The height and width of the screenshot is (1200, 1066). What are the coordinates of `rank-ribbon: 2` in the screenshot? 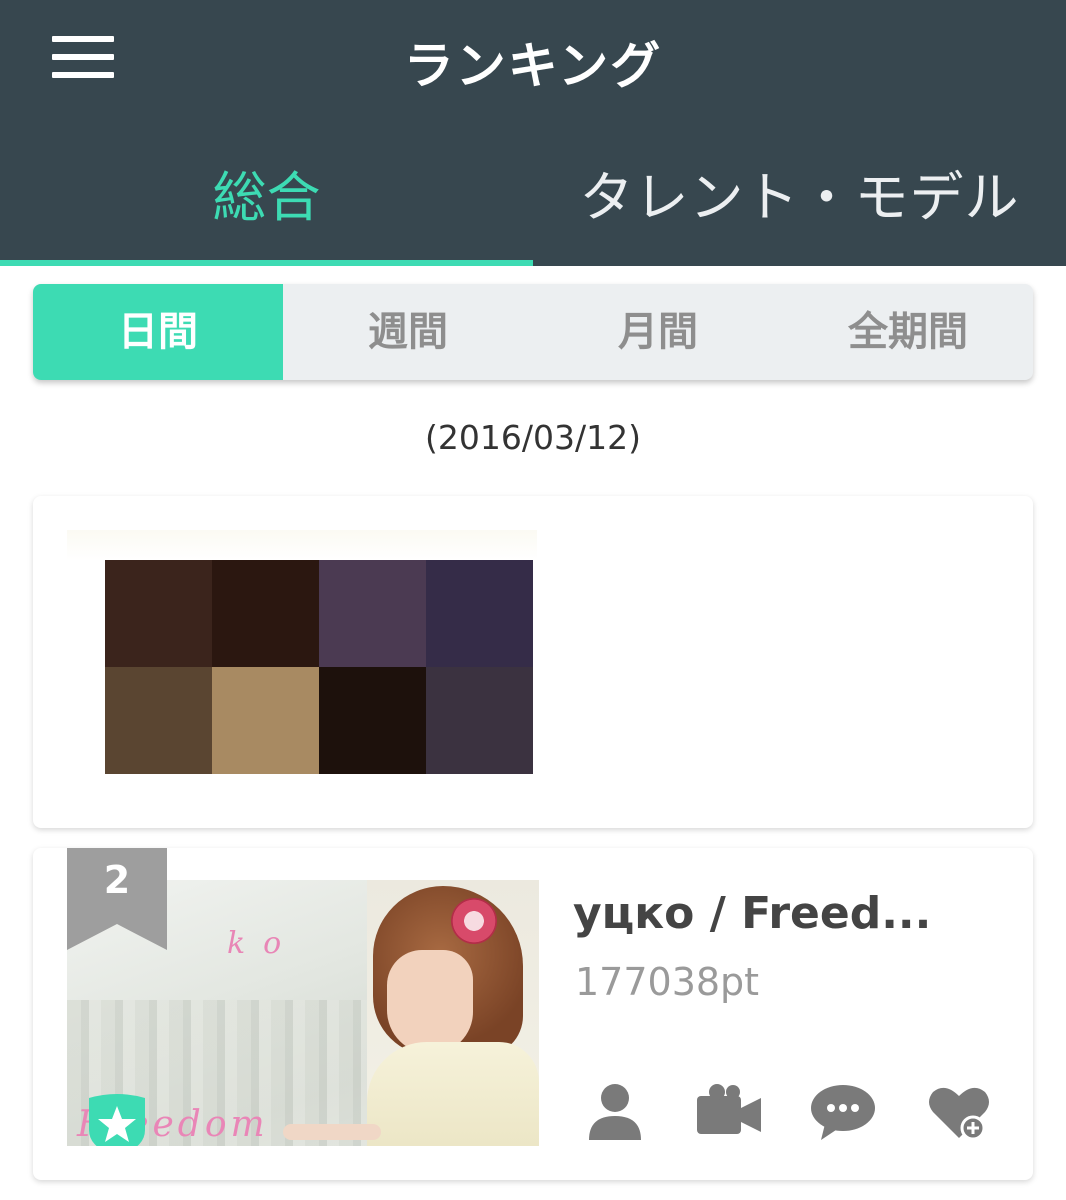 It's located at (117, 899).